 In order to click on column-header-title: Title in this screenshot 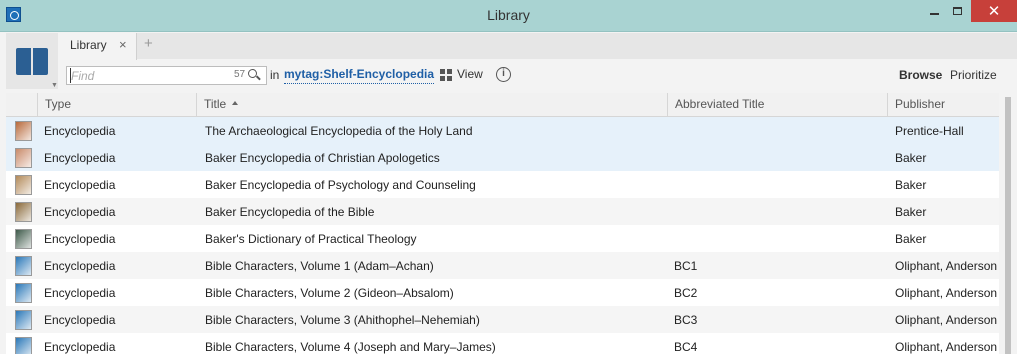, I will do `click(431, 104)`.